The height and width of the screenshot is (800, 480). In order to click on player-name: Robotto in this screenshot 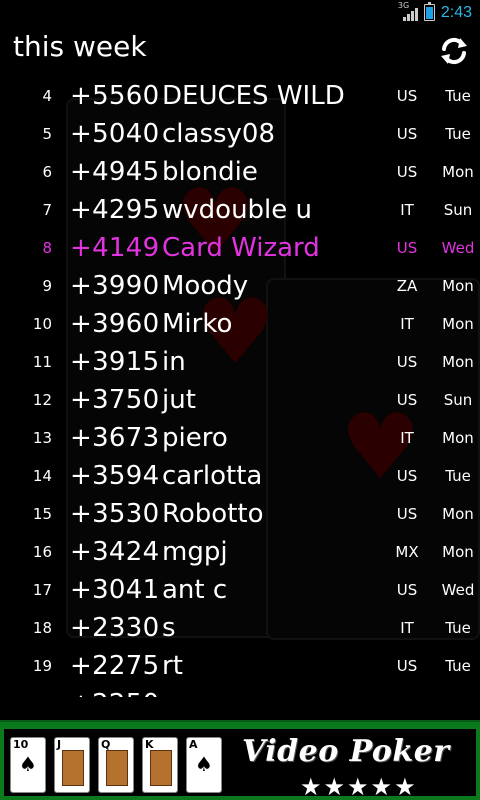, I will do `click(213, 514)`.